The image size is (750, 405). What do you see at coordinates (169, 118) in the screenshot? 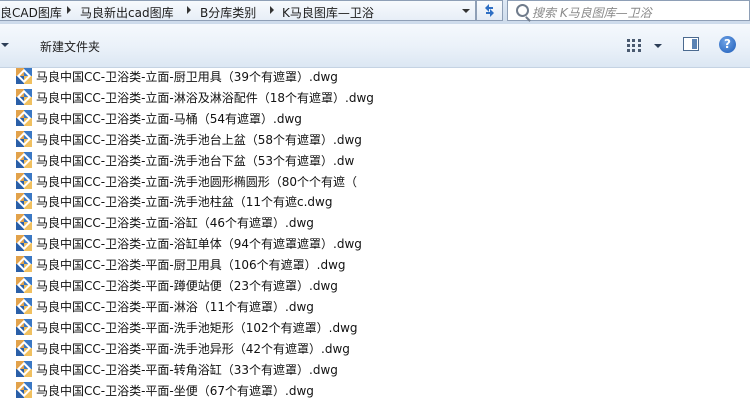
I see `file-name: 马良中国CC-卫浴类-立面-马桶（54有遮罩）.dwg` at bounding box center [169, 118].